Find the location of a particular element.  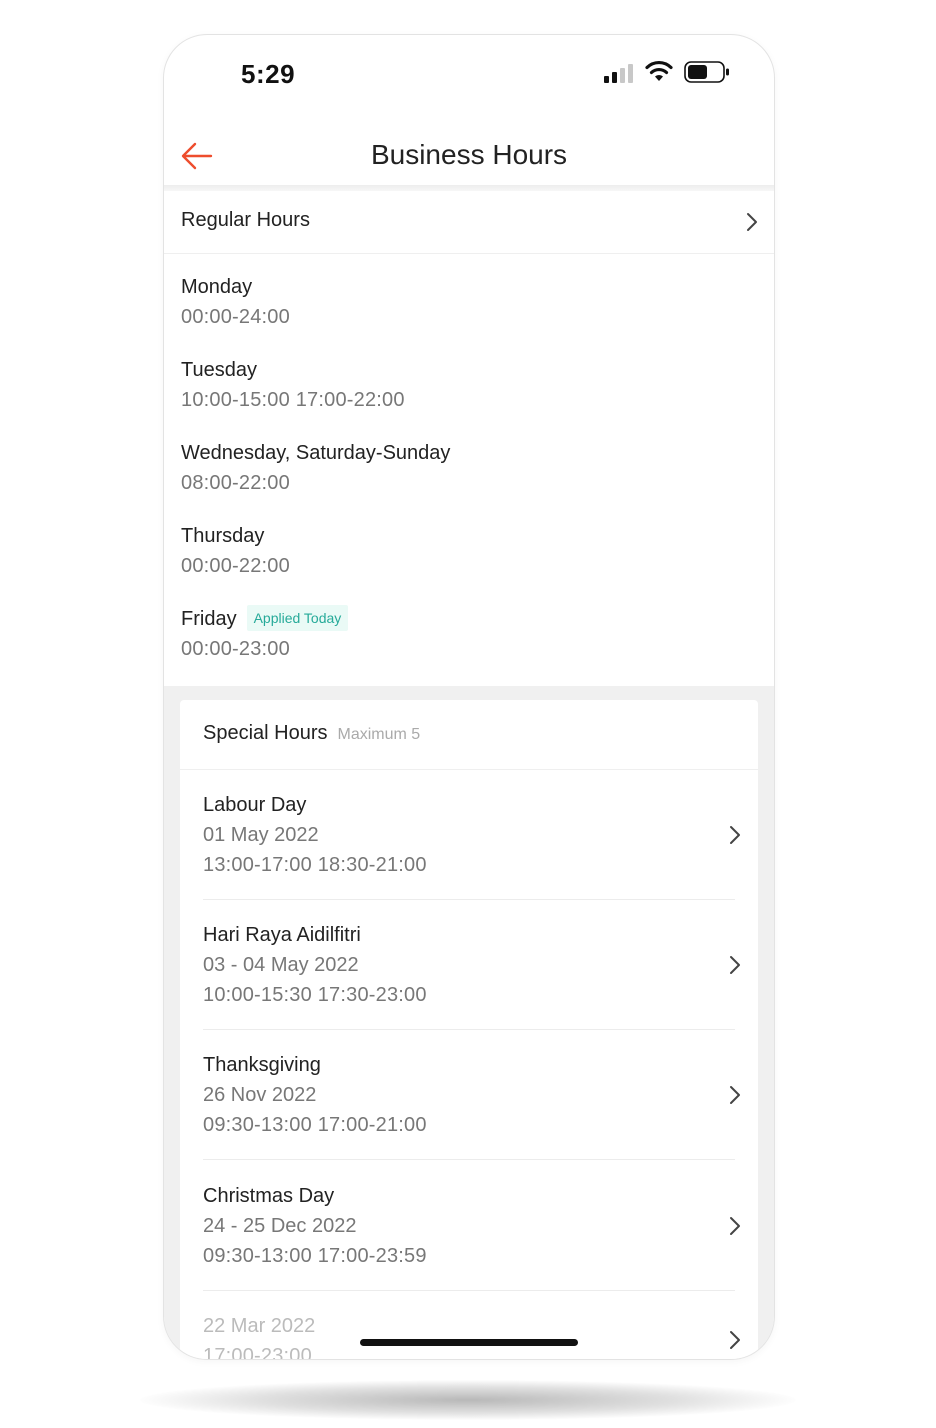

special-date: 26 Nov 2022 is located at coordinates (260, 1095).